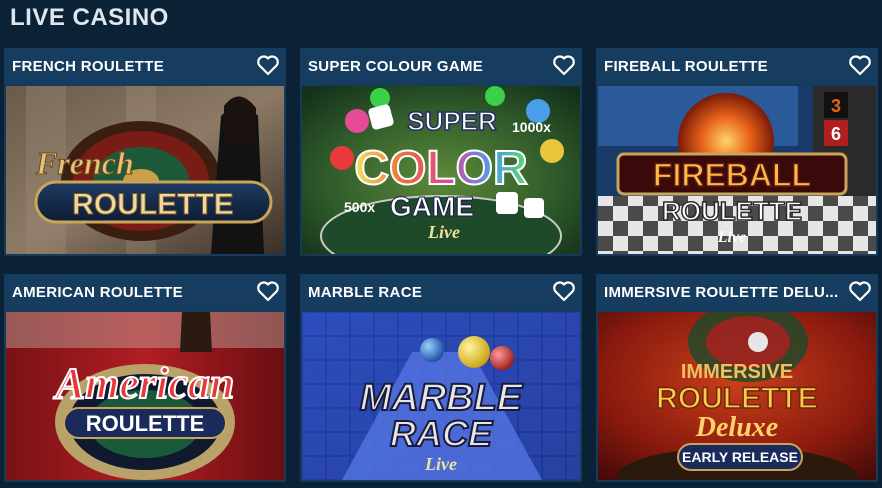  I want to click on art-main: RACE, so click(441, 433).